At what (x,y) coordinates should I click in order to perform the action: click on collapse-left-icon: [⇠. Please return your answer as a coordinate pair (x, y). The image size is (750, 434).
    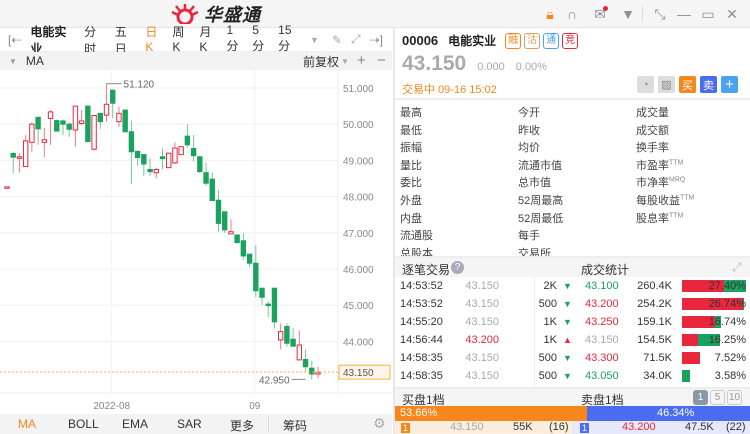
    Looking at the image, I should click on (14, 40).